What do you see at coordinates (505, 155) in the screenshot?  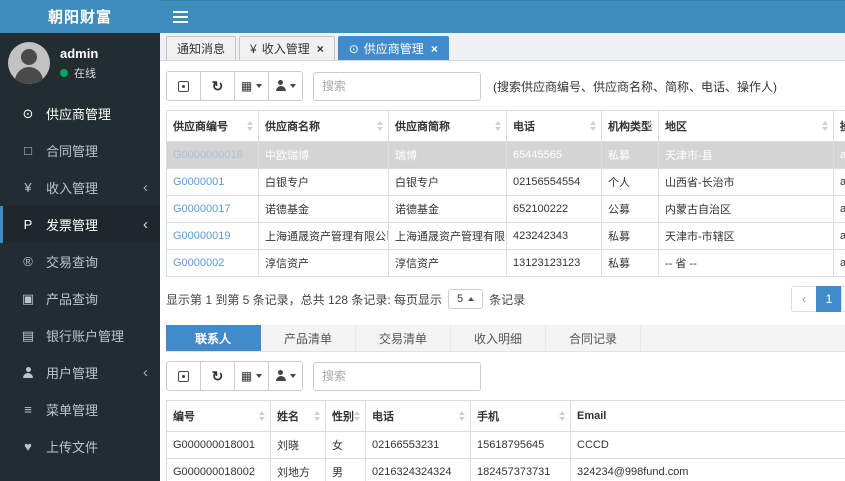 I see `table-row: G0000000018 中欧瑞博瑞博65445565私募天津市-县admin` at bounding box center [505, 155].